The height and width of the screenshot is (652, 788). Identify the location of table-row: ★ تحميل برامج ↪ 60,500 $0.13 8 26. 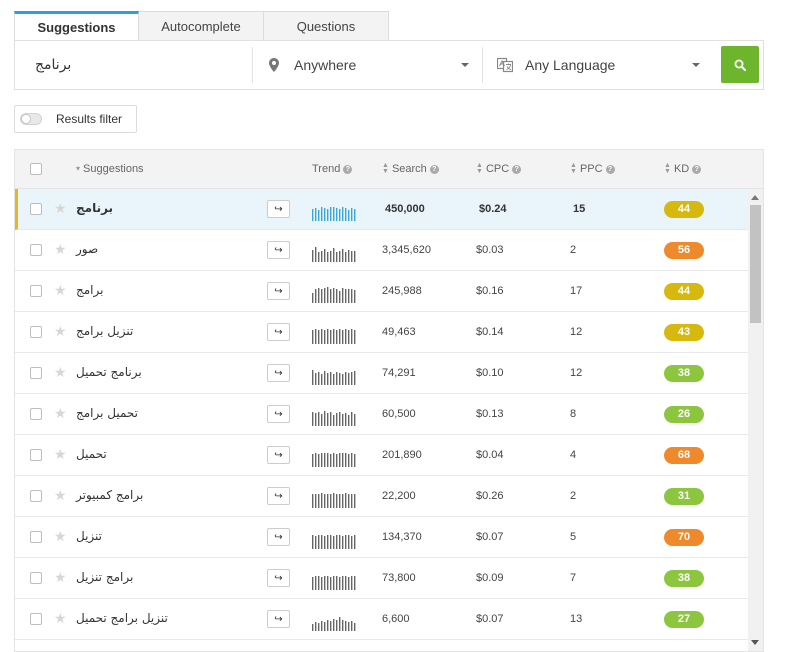
(381, 414).